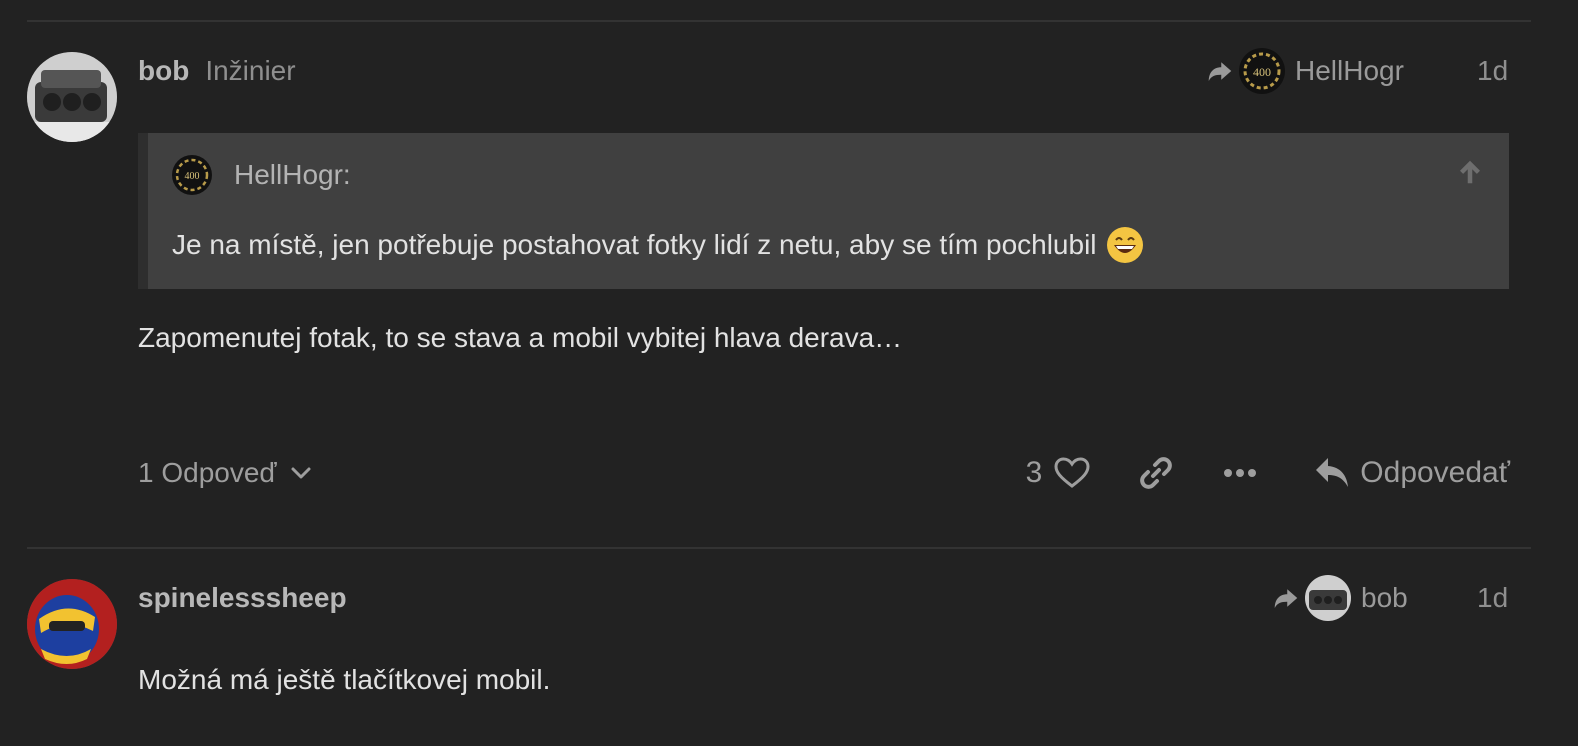 The height and width of the screenshot is (746, 1578). I want to click on quote-title: 400 HellHogr:, so click(261, 175).